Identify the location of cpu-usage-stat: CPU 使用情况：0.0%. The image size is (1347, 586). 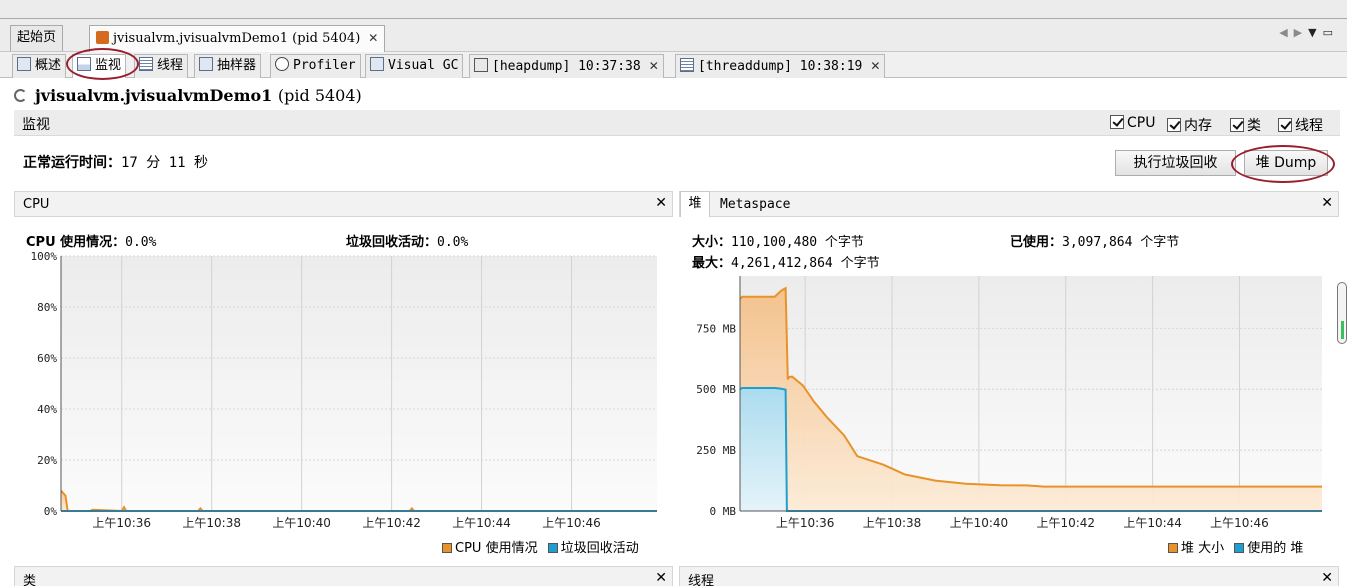
(91, 240).